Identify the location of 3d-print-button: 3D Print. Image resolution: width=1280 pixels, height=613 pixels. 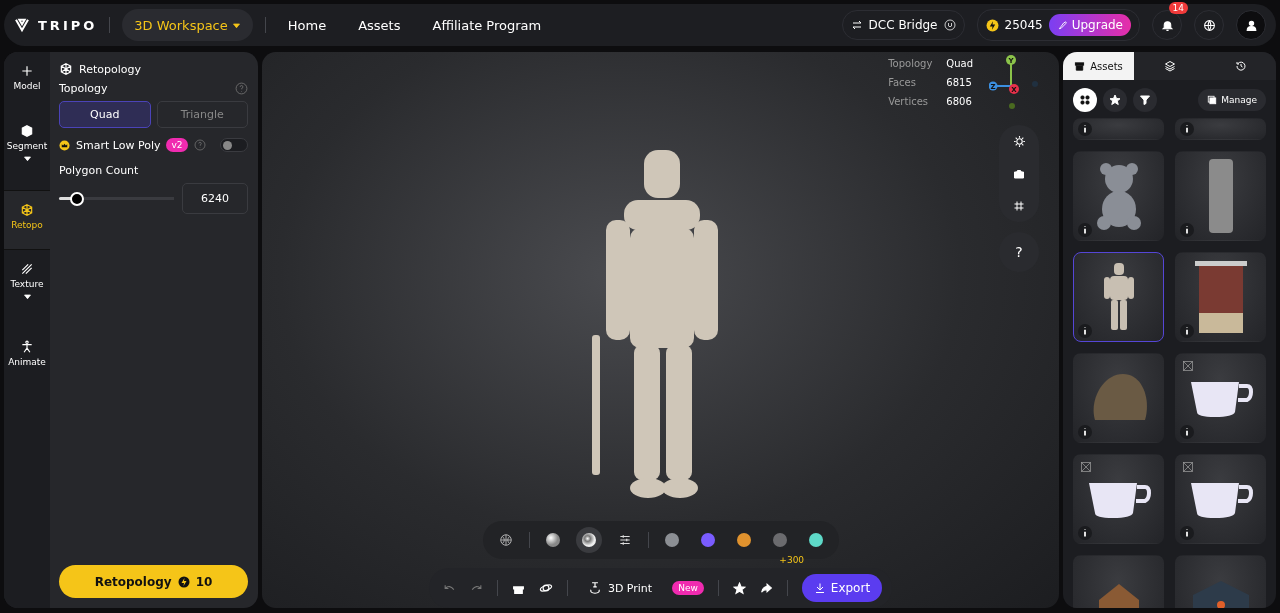
(620, 588).